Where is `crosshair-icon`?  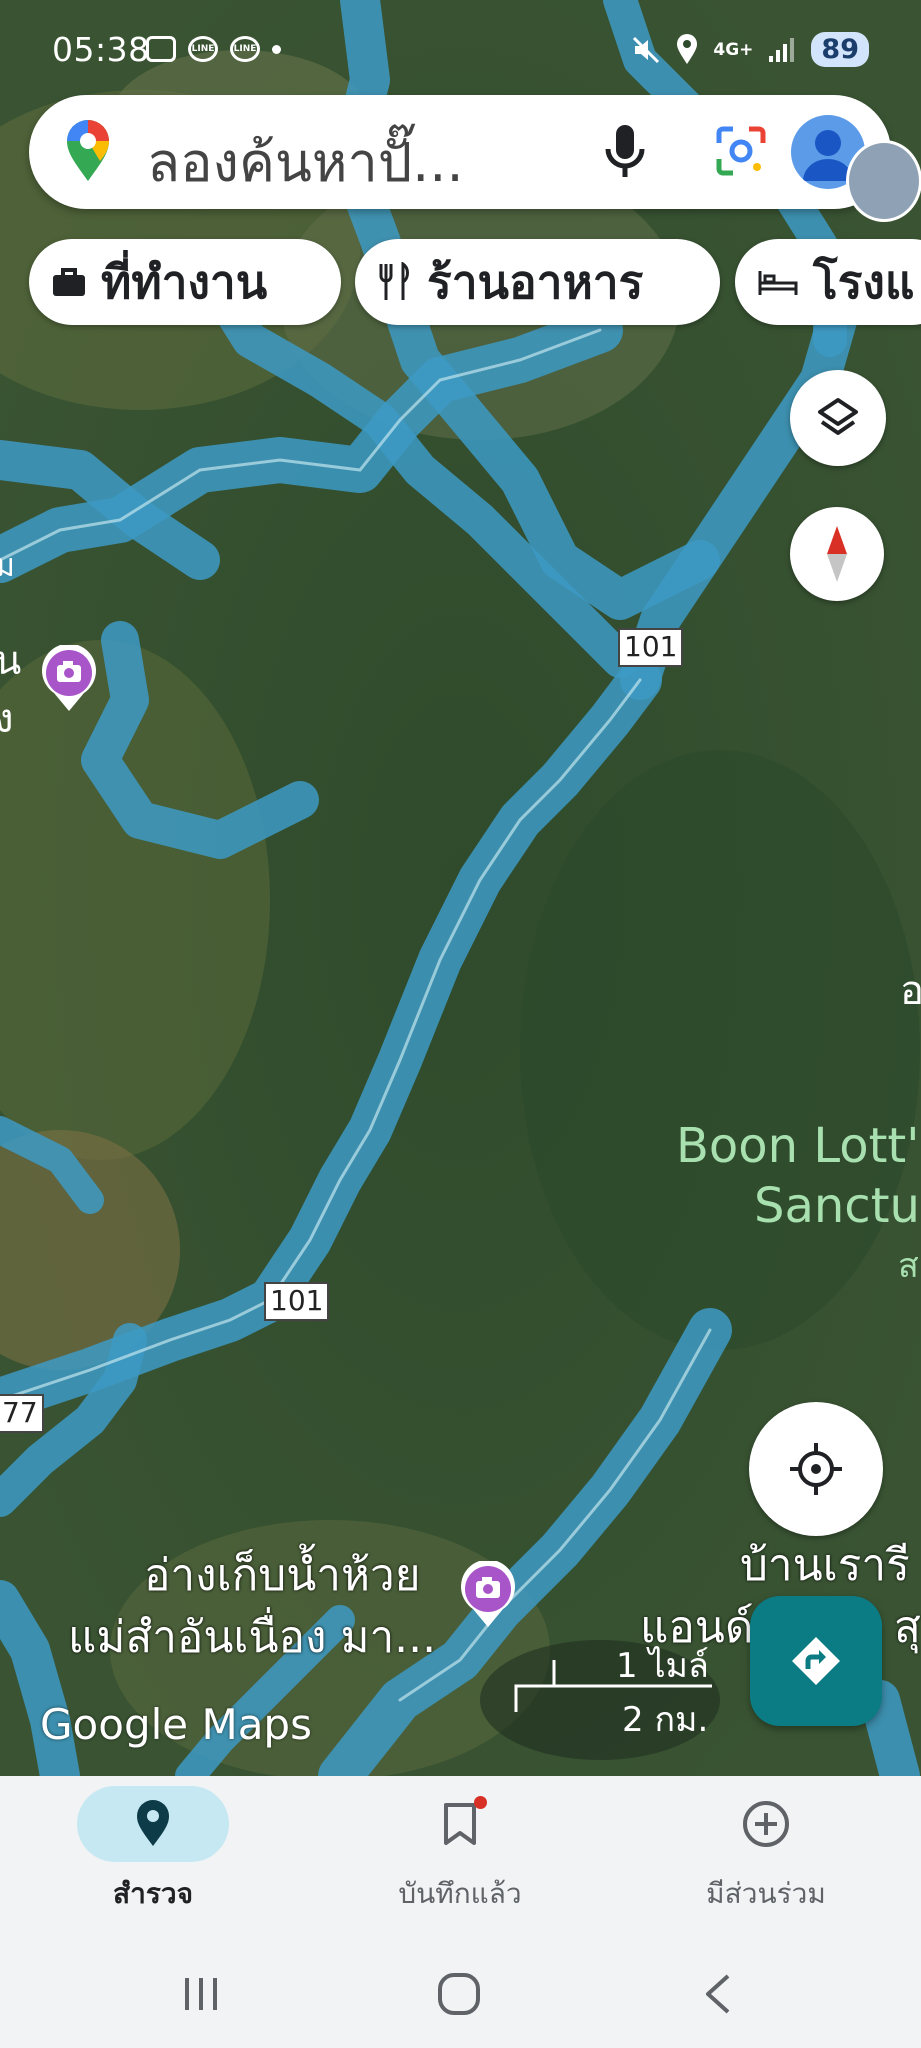 crosshair-icon is located at coordinates (816, 1469).